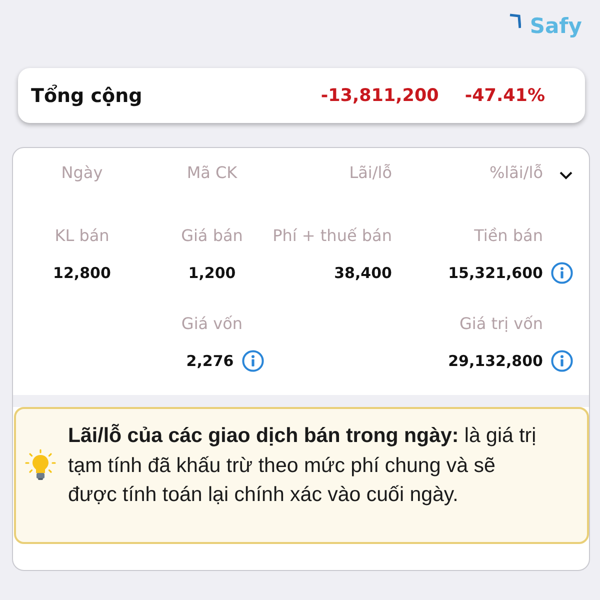  What do you see at coordinates (495, 361) in the screenshot?
I see `field-value: 29,132,800` at bounding box center [495, 361].